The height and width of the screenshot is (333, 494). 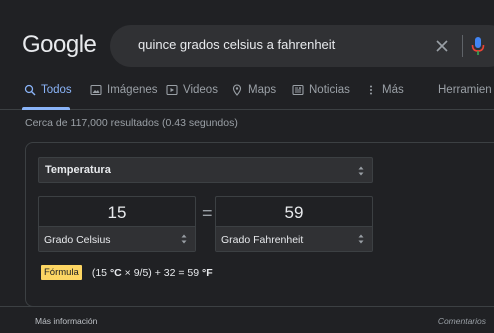 I want to click on video-icon, so click(x=172, y=90).